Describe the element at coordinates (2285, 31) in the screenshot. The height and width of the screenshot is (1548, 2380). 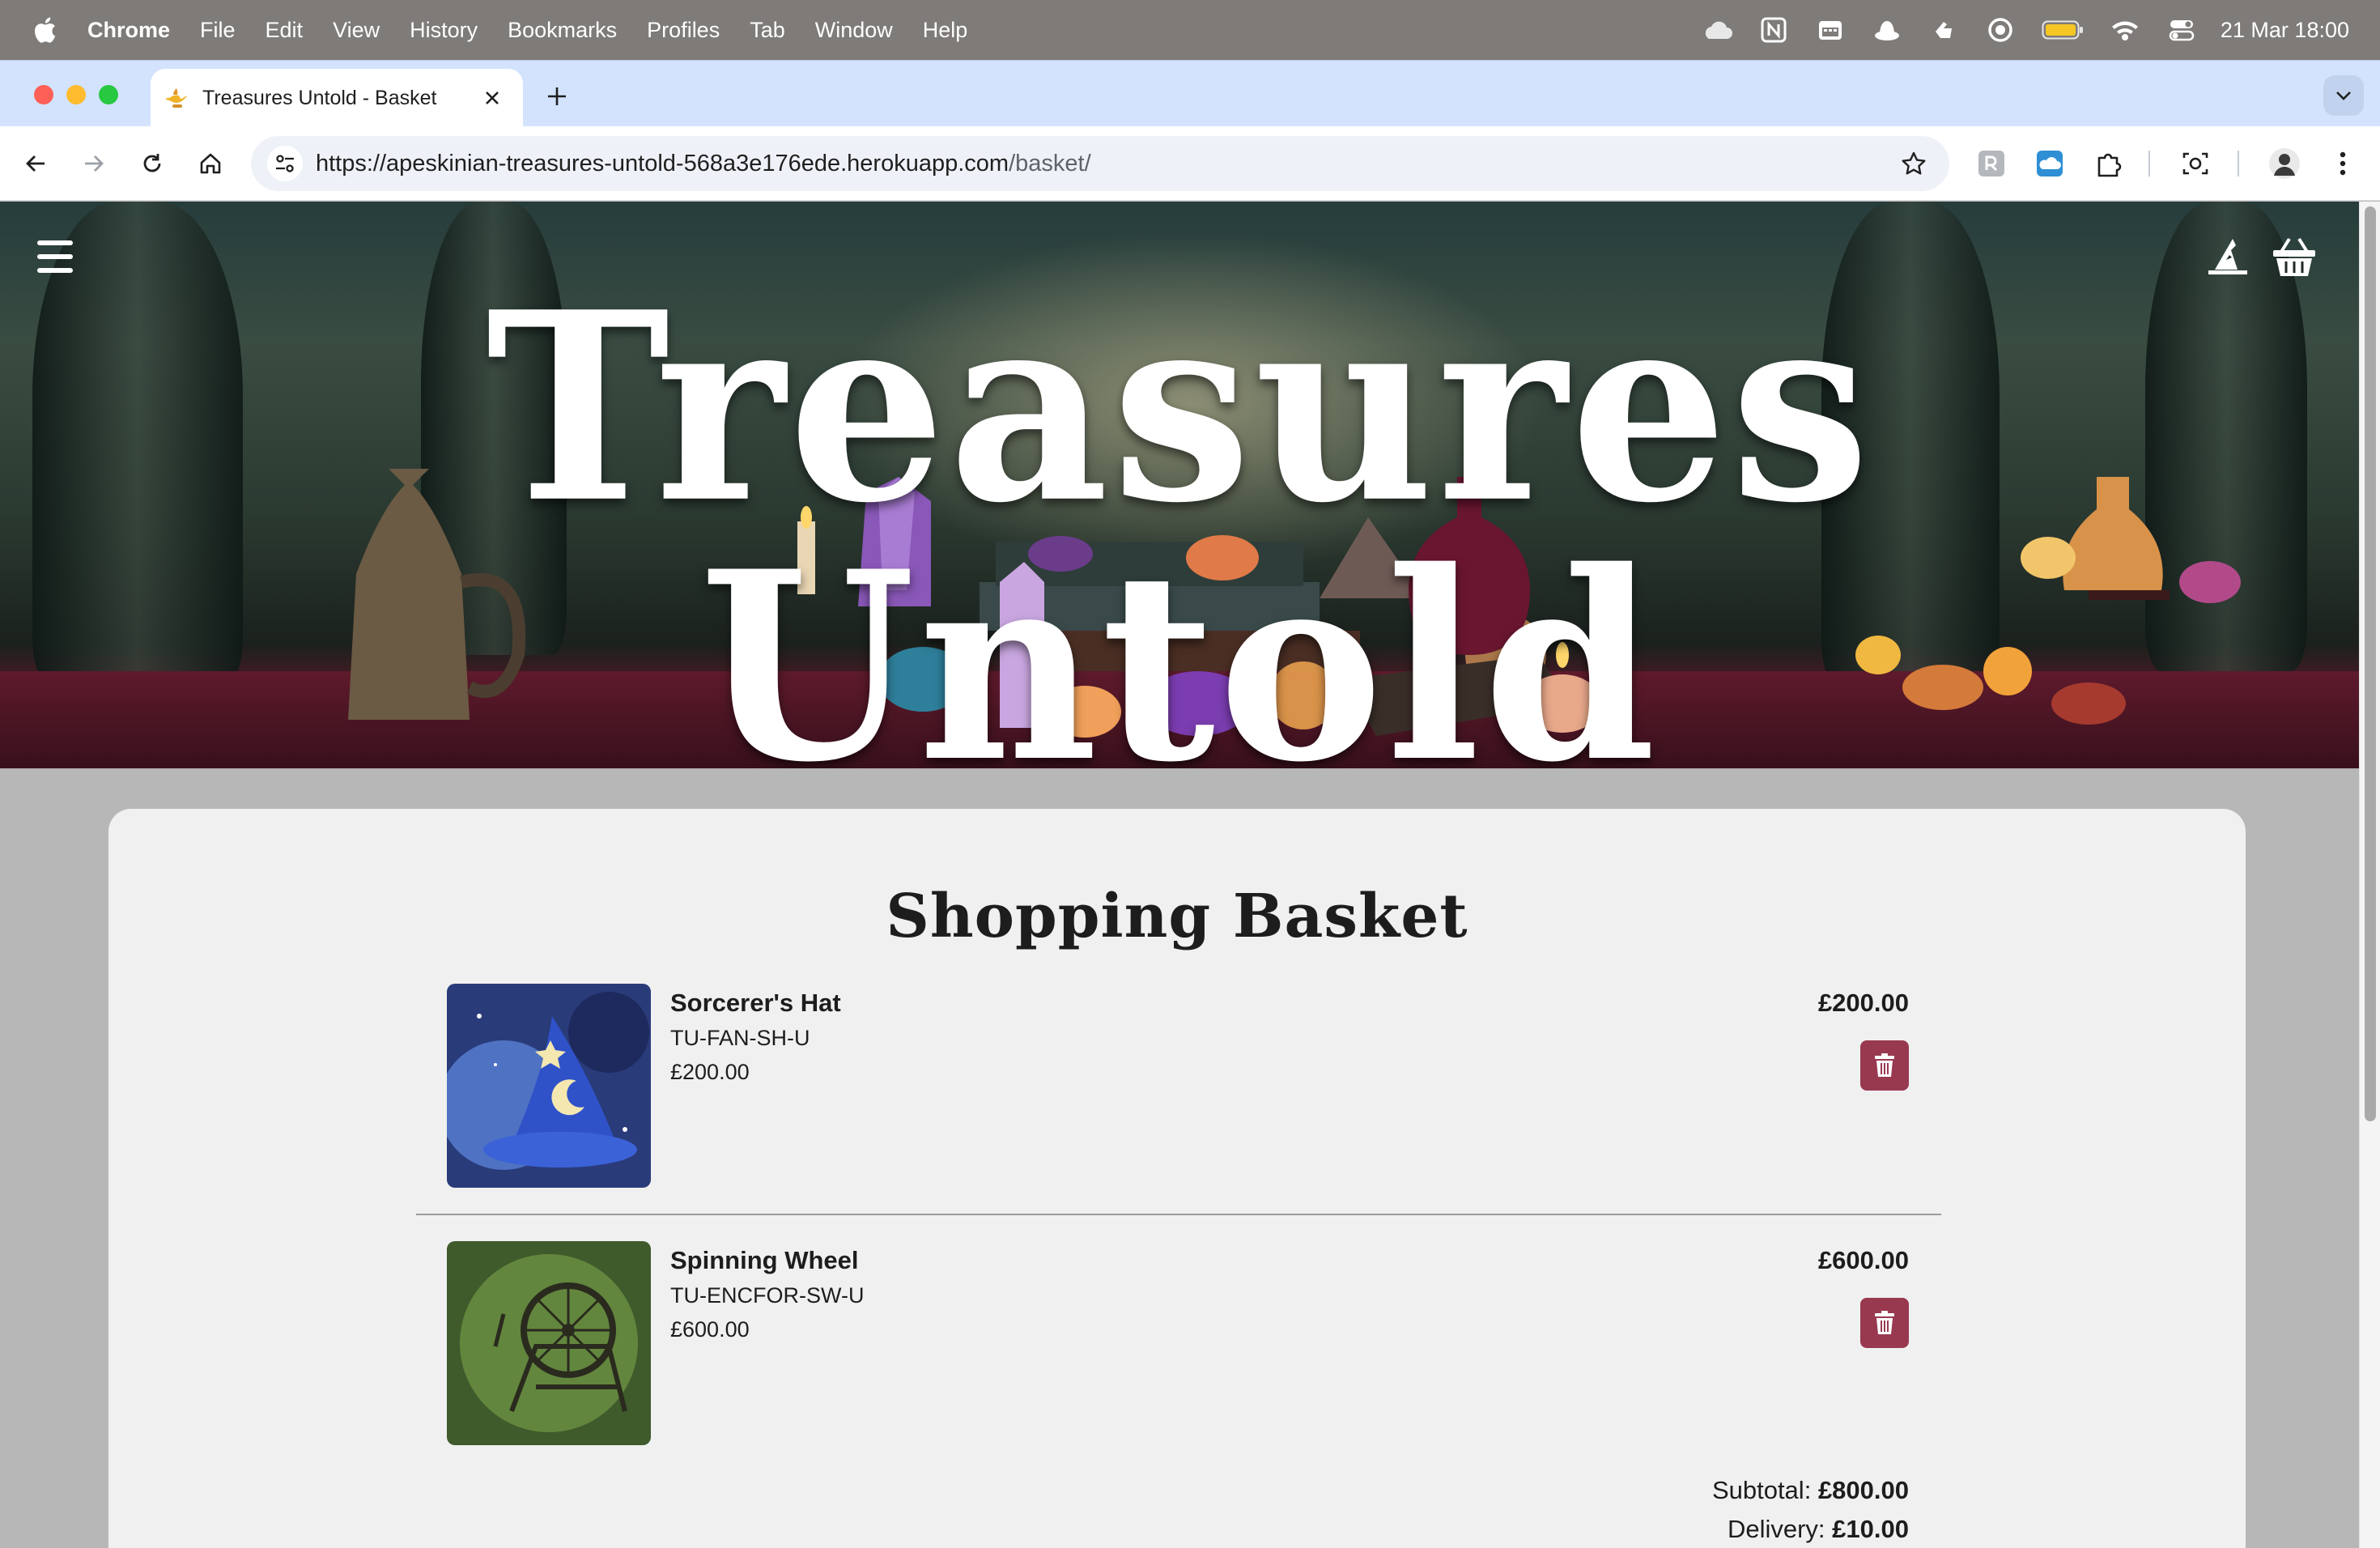
I see `menubar-clock: 21 Mar 18:00` at that location.